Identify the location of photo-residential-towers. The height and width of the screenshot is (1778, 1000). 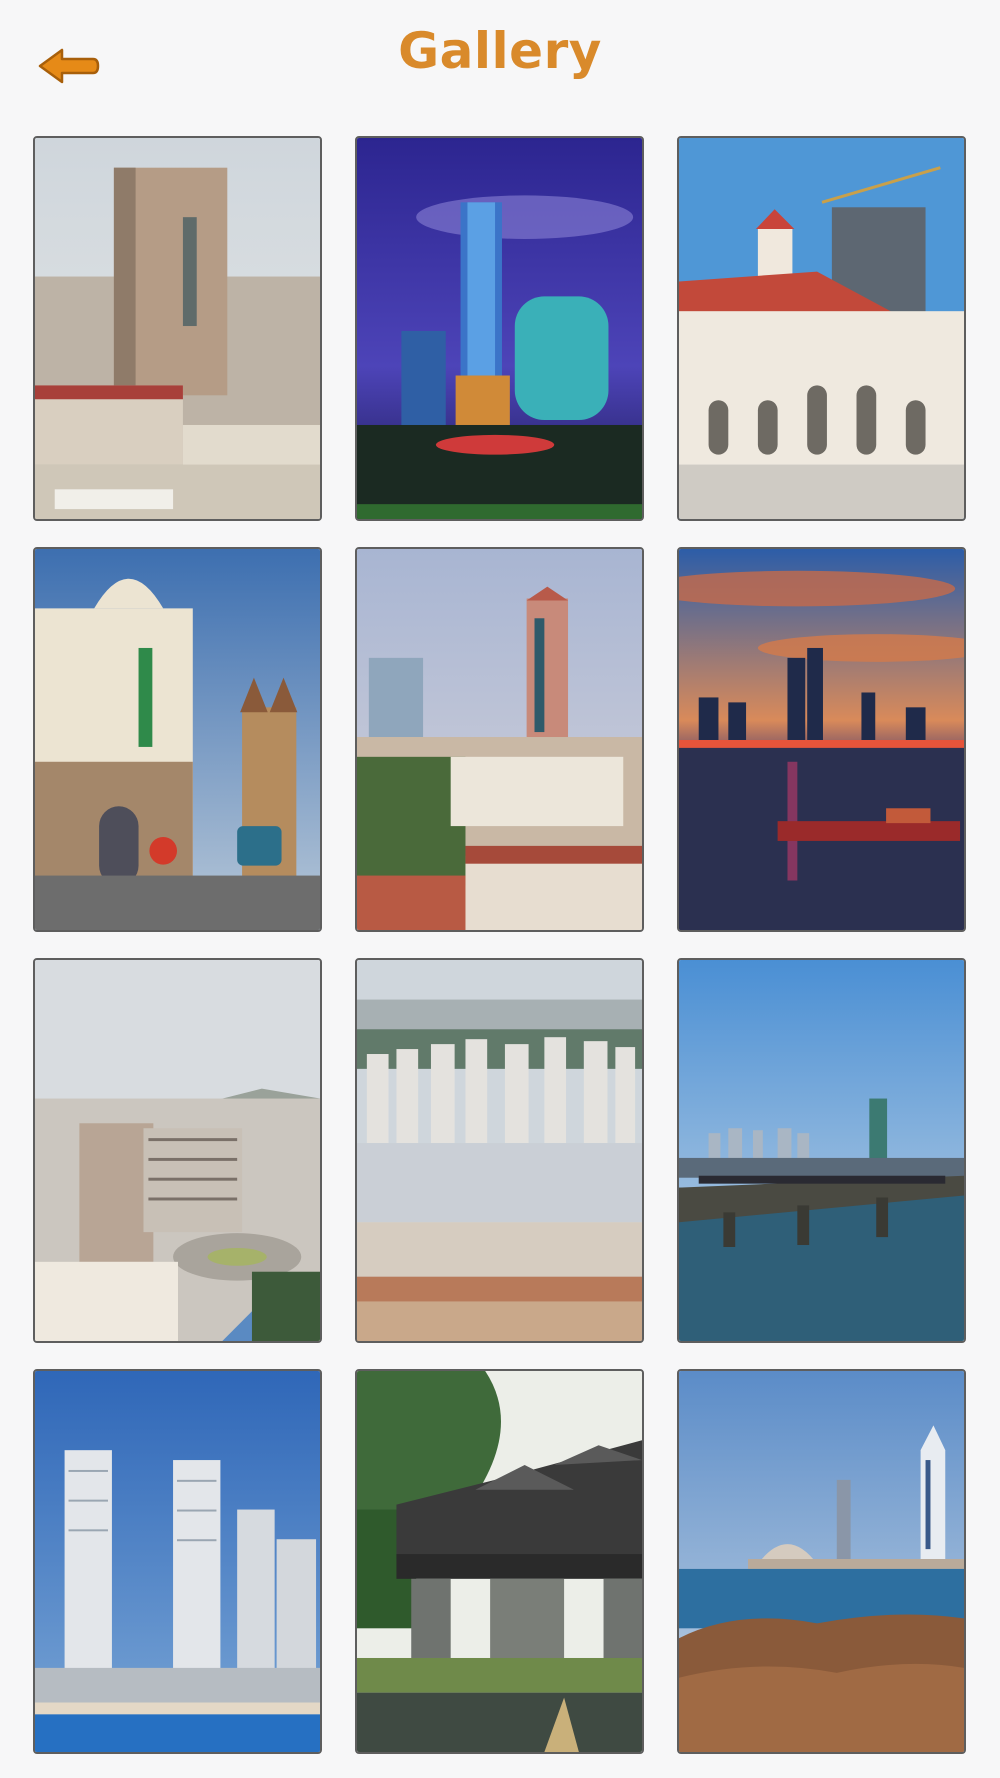
(499, 1150).